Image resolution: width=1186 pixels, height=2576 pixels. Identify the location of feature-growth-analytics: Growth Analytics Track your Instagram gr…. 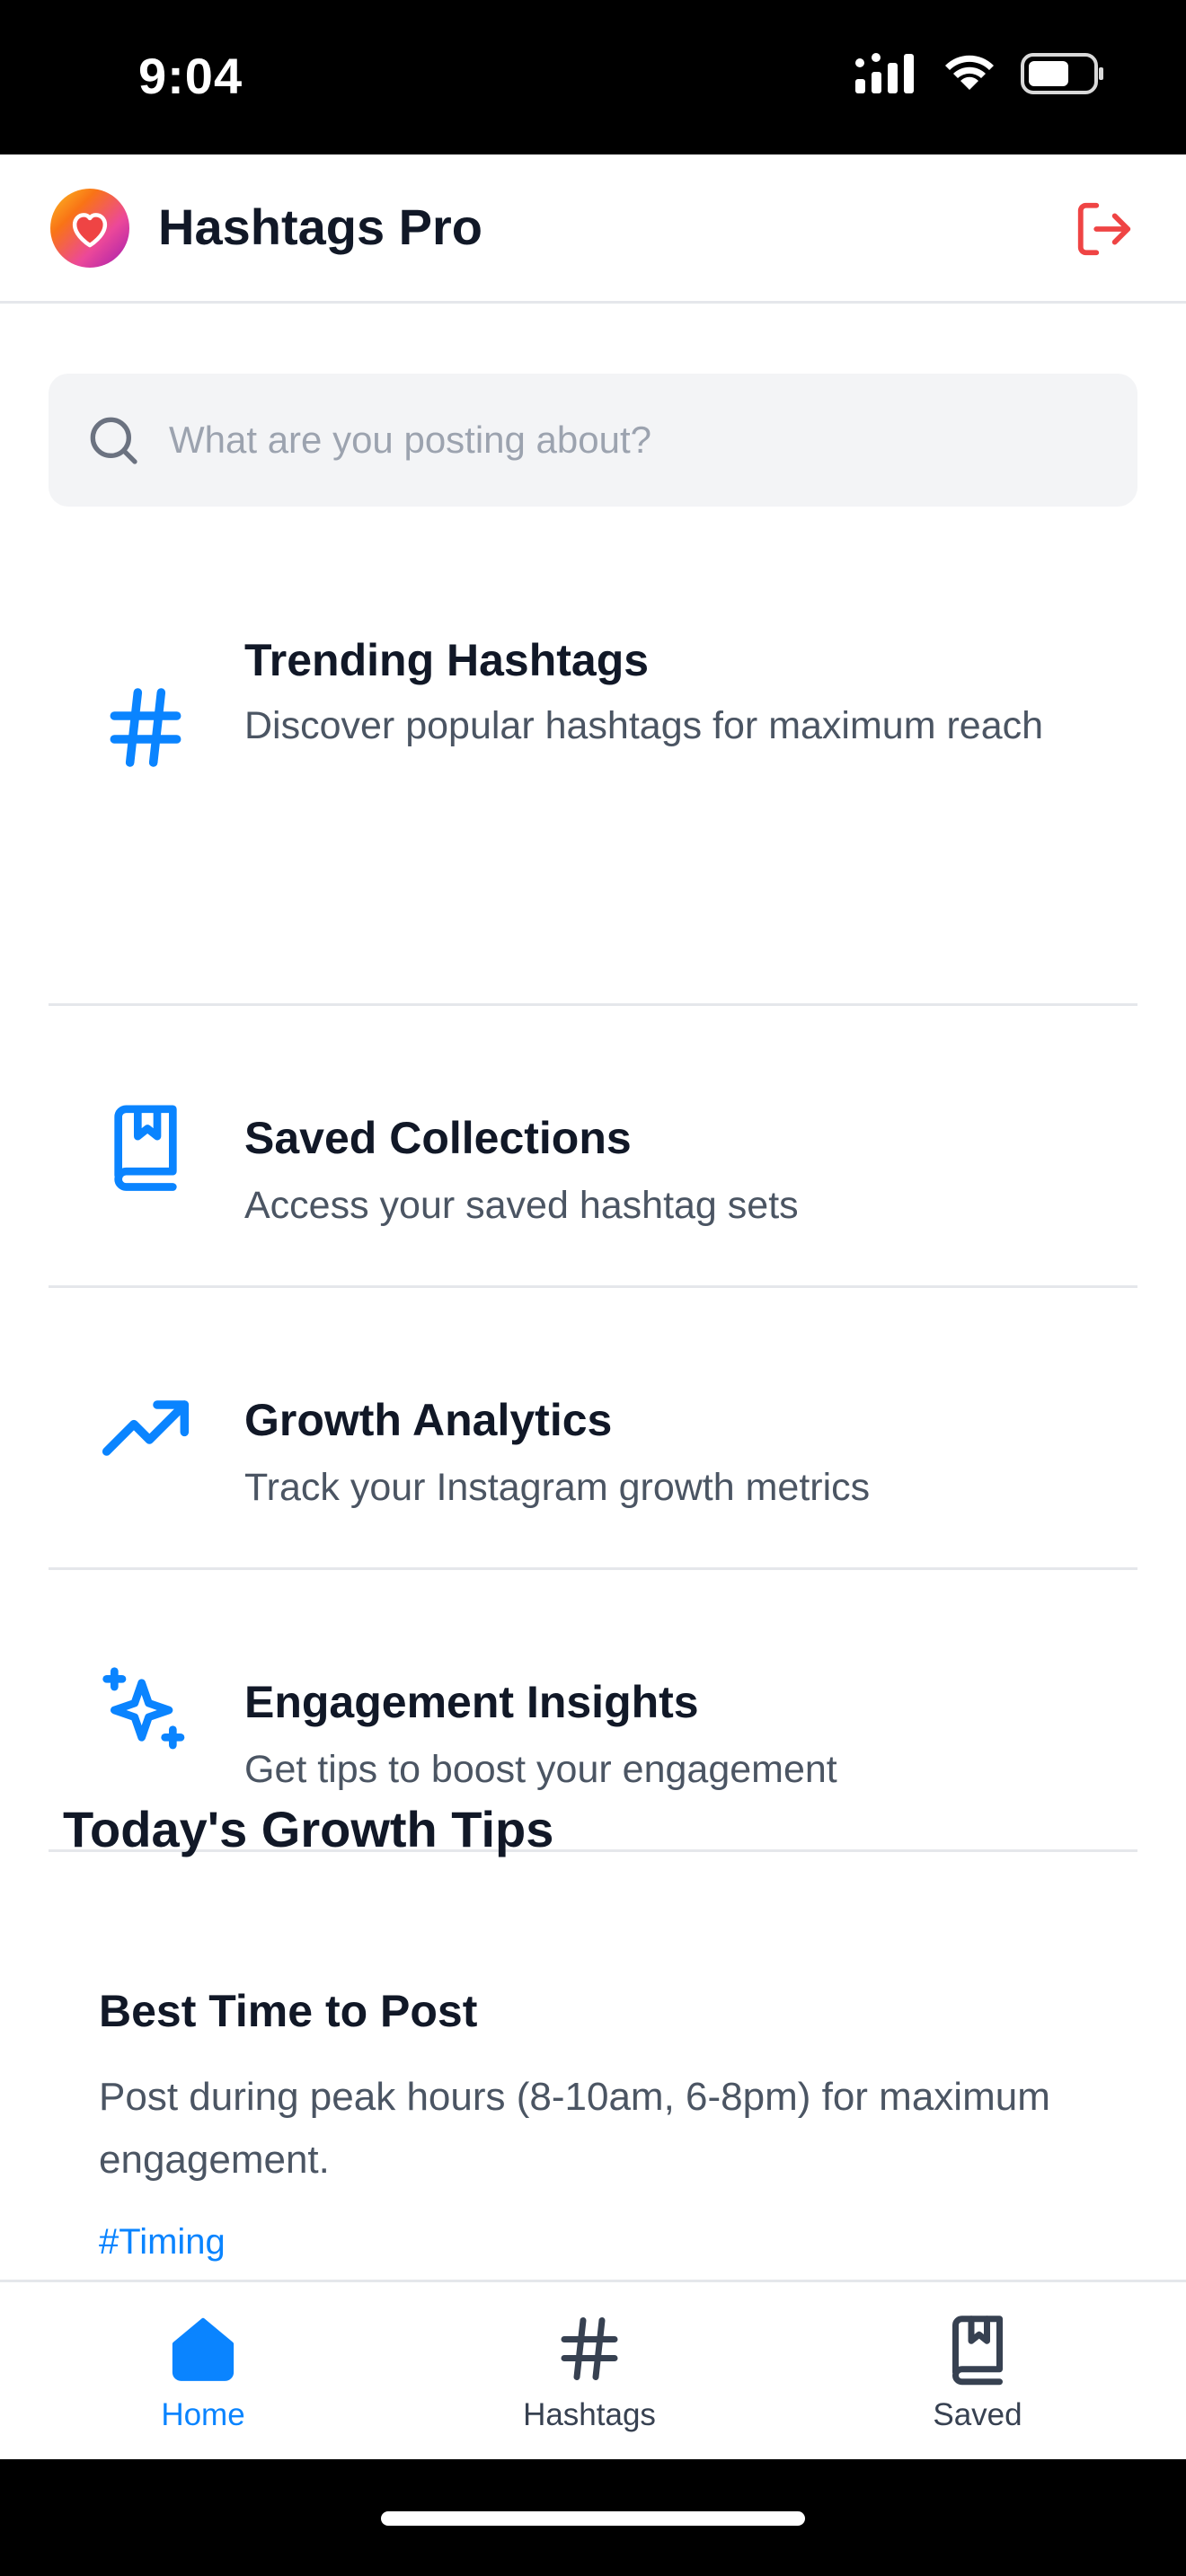
(593, 1429).